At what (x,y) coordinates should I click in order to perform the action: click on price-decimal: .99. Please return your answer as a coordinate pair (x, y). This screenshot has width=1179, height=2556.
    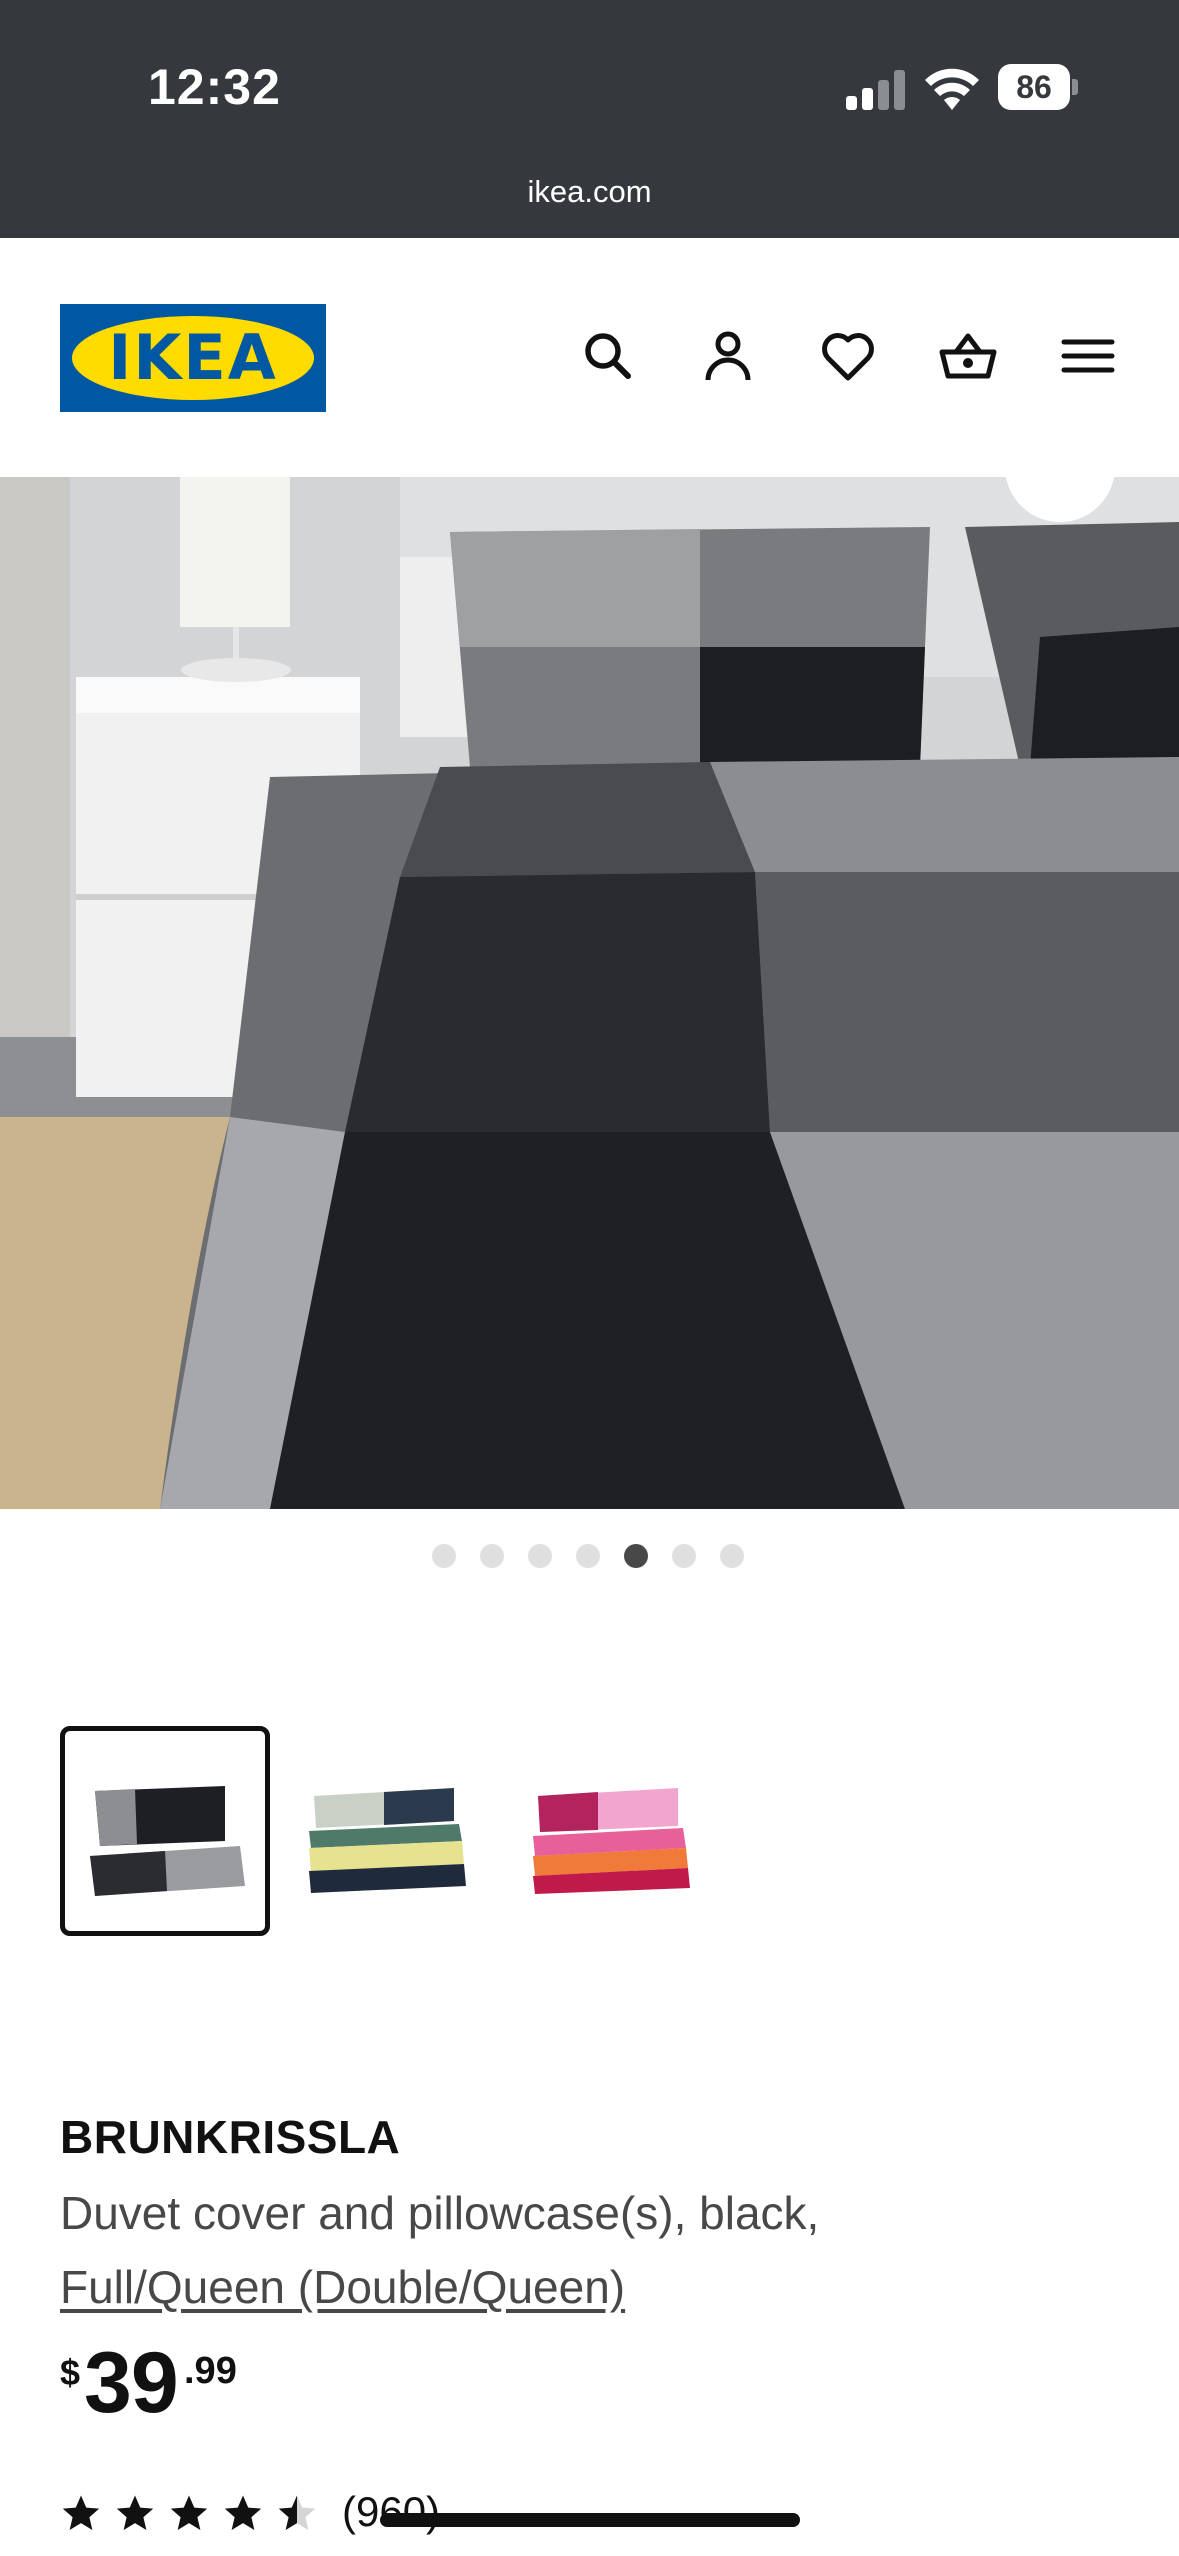
    Looking at the image, I should click on (210, 2371).